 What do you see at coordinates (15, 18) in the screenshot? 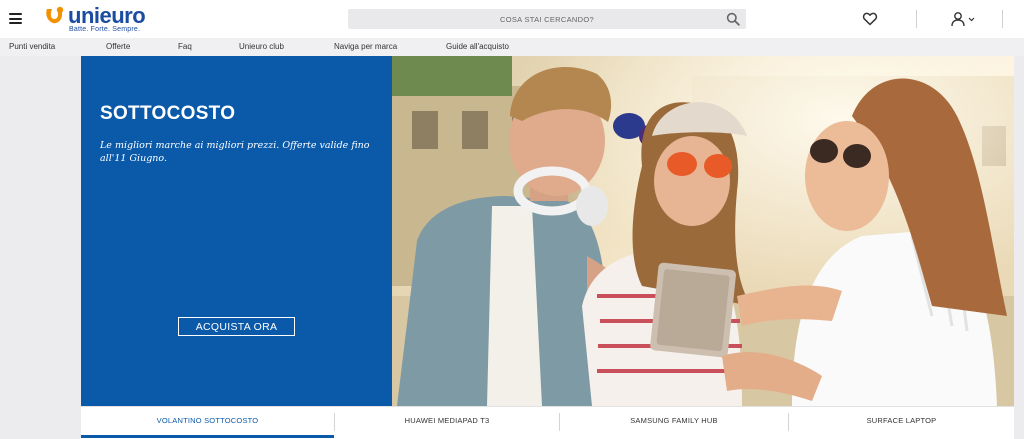
I see `hamburger-menu-icon` at bounding box center [15, 18].